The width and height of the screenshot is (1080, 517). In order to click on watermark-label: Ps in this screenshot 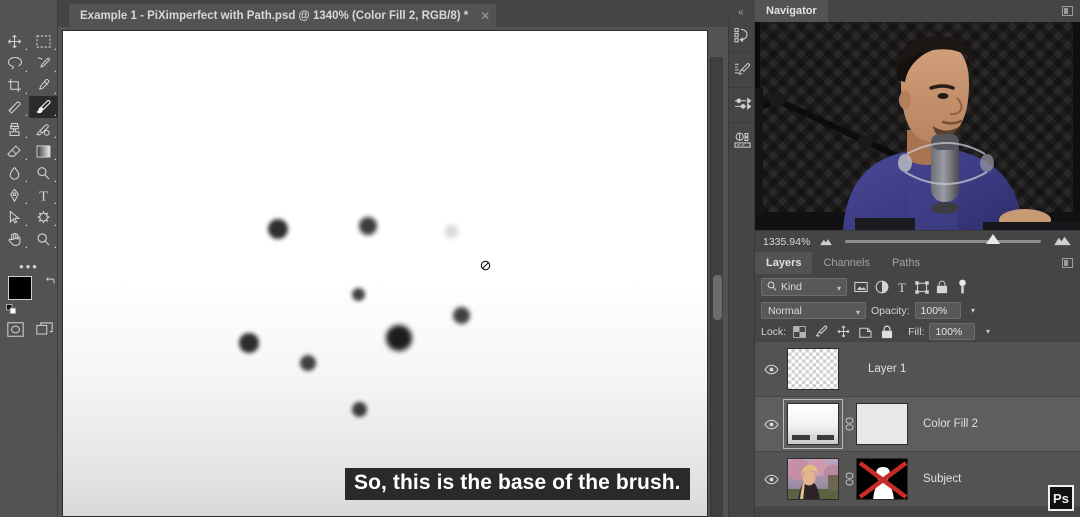, I will do `click(1061, 498)`.